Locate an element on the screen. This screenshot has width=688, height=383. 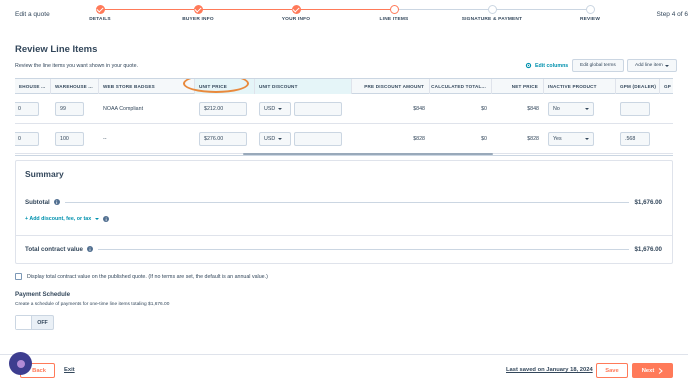
add-discount-link: + Add discount, fee, or tax i is located at coordinates (67, 219).